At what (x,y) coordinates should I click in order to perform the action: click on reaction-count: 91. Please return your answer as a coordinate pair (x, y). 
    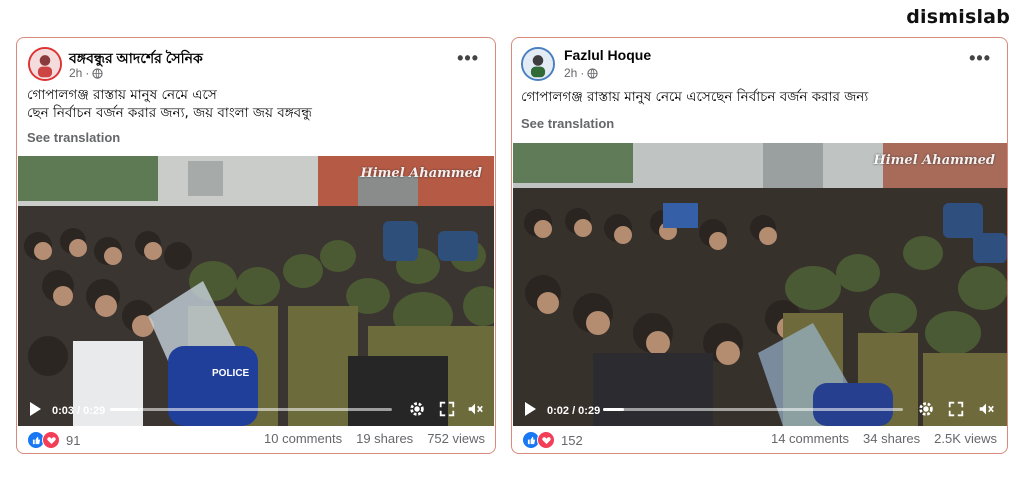
    Looking at the image, I should click on (73, 440).